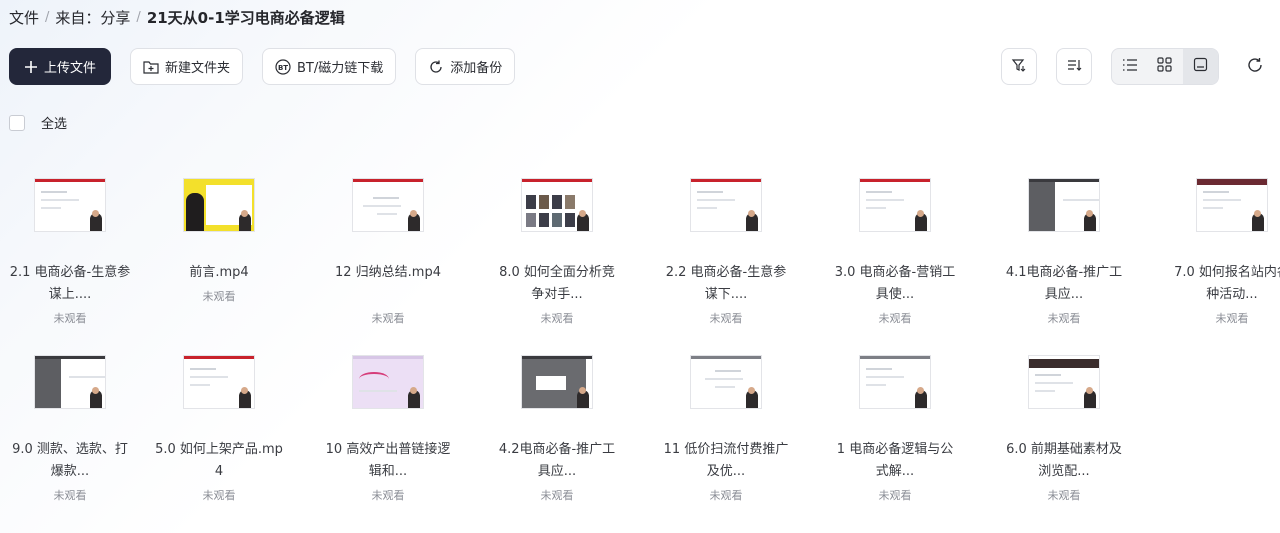  I want to click on breadcrumb-current: 21天从0-1学习电商必备逻辑, so click(245, 17).